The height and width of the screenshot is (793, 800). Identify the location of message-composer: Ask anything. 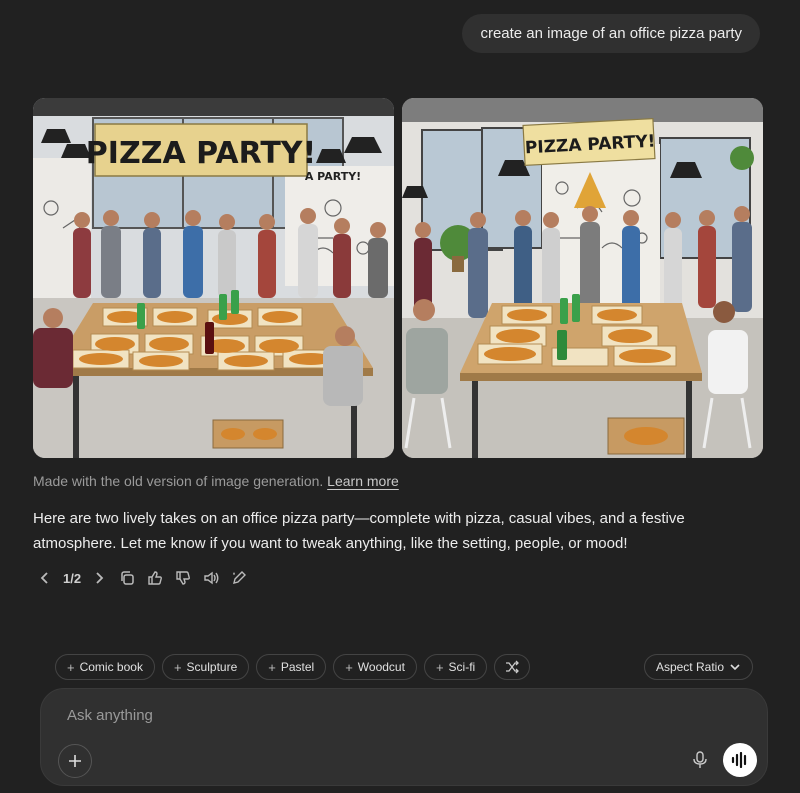
(404, 737).